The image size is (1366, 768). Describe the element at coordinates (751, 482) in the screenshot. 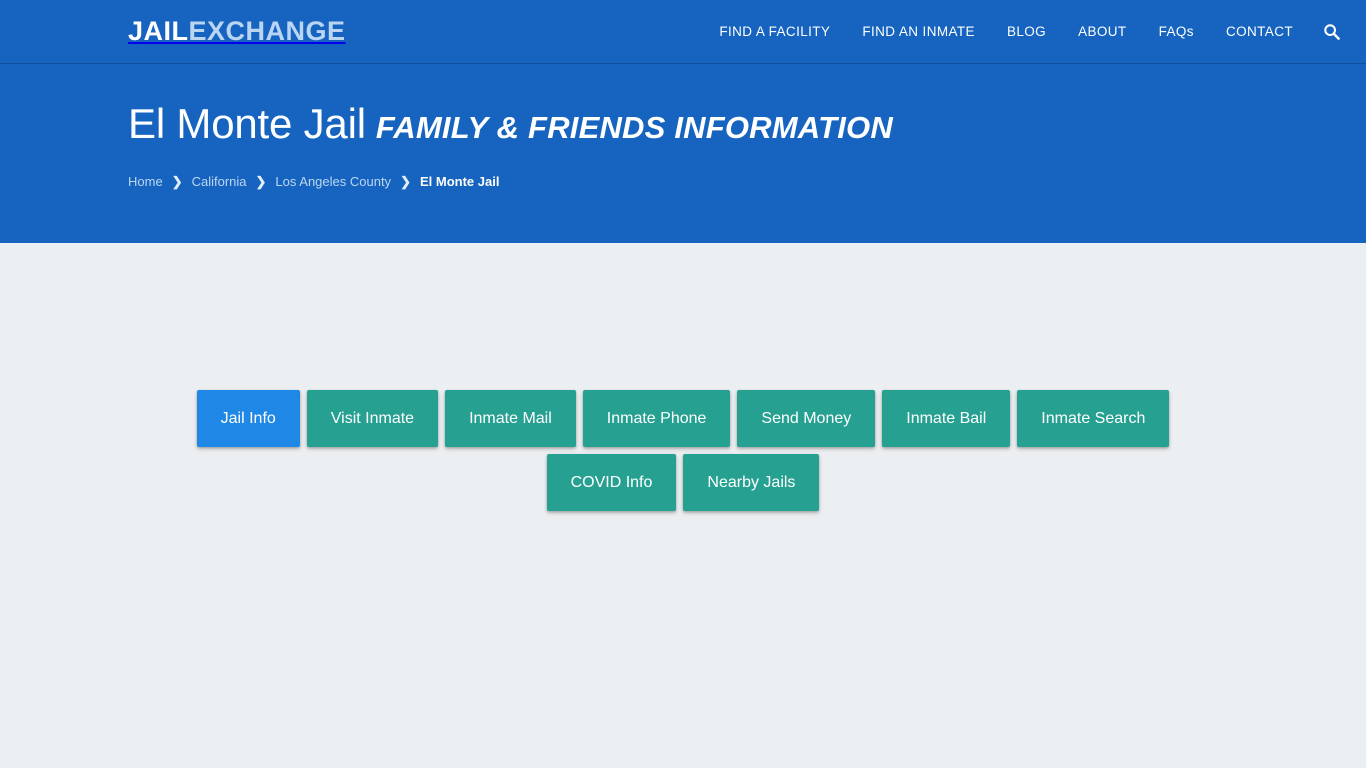

I see `tab-nearby-jails: Nearby Jails` at that location.